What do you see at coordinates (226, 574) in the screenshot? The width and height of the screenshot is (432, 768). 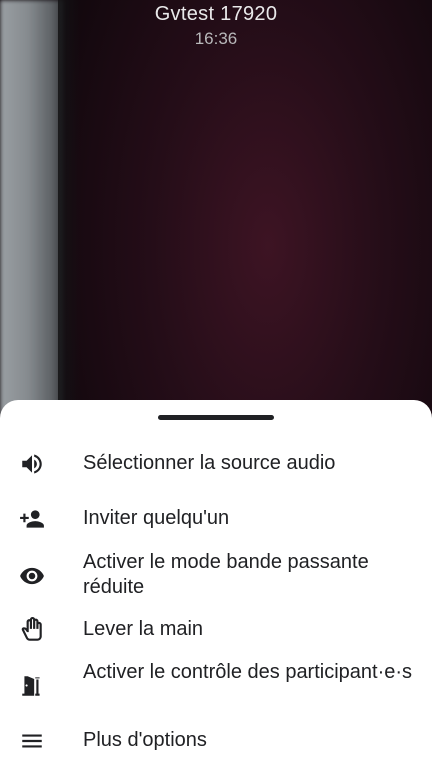 I see `menu-item-label: Activer le mode bande passante réduite` at bounding box center [226, 574].